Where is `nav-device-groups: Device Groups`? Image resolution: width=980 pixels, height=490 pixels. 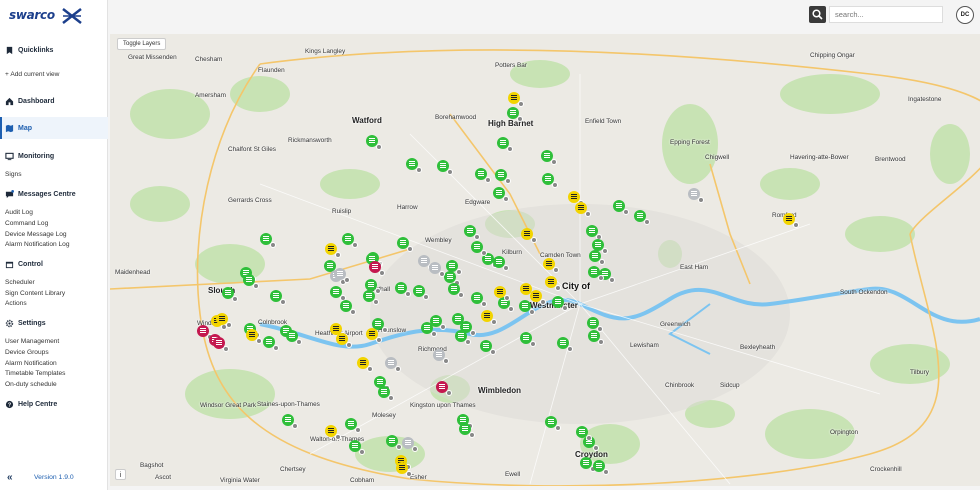
nav-device-groups: Device Groups is located at coordinates (27, 352).